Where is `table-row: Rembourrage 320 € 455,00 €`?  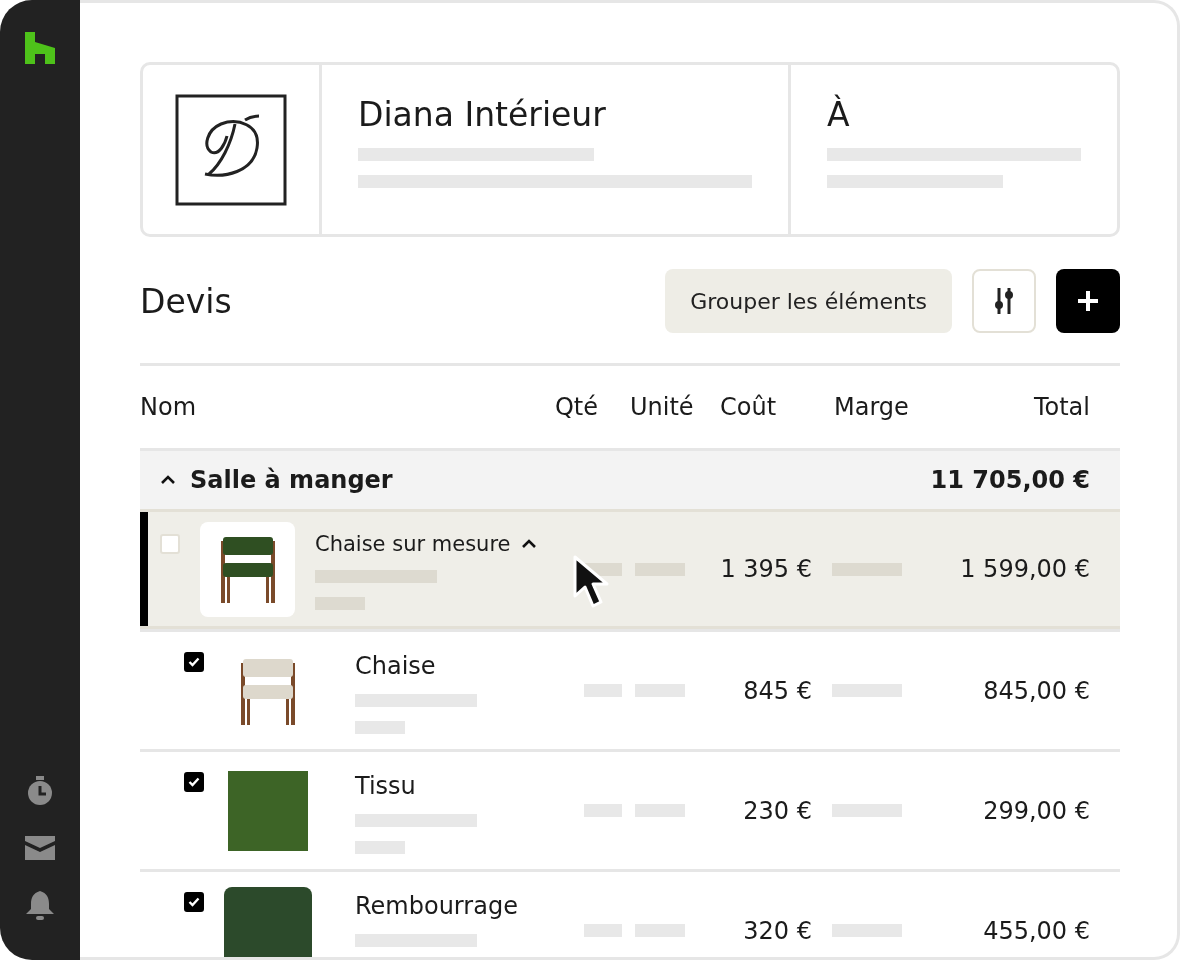
table-row: Rembourrage 320 € 455,00 € is located at coordinates (630, 913).